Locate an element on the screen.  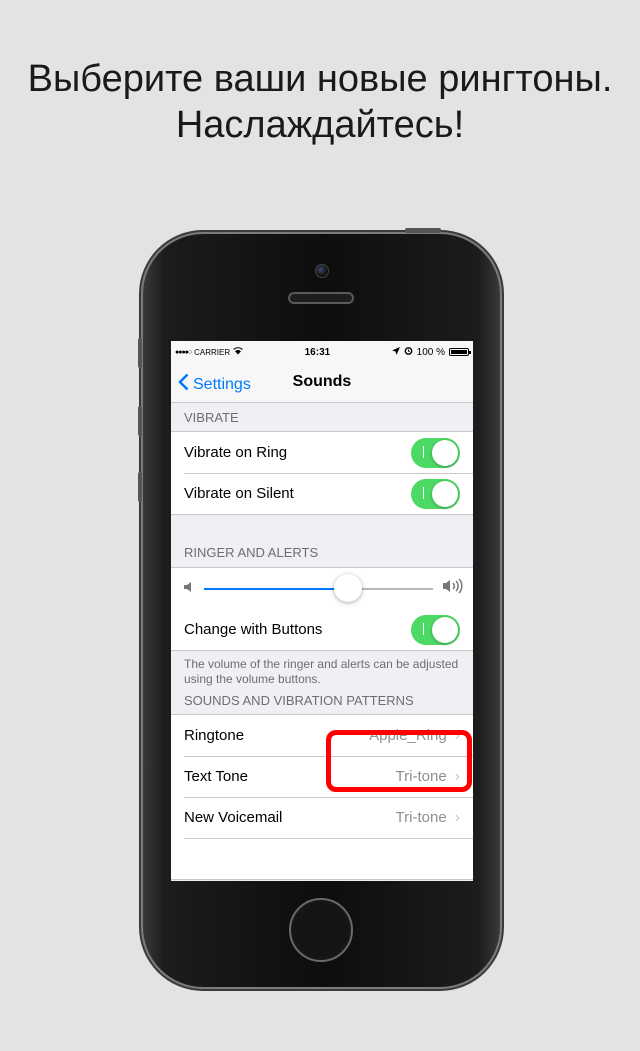
battery-icon is located at coordinates (460, 352).